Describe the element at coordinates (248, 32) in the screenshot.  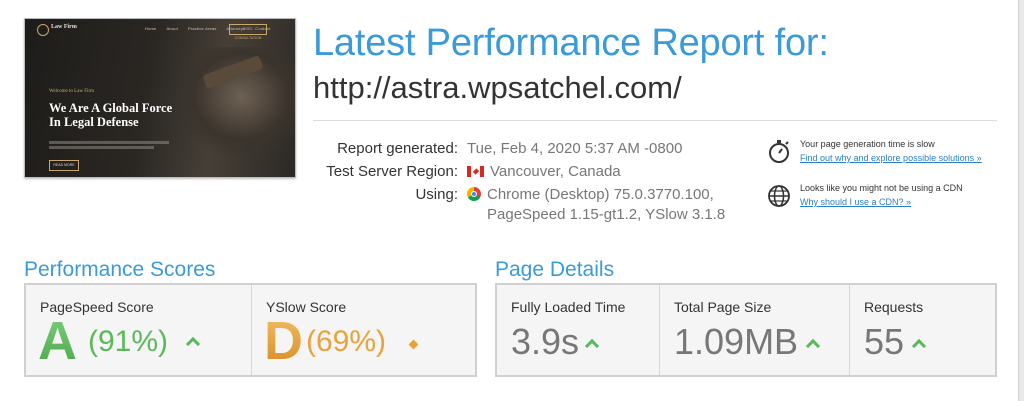
I see `thumbnail-cta: FREE CONSULTATION` at that location.